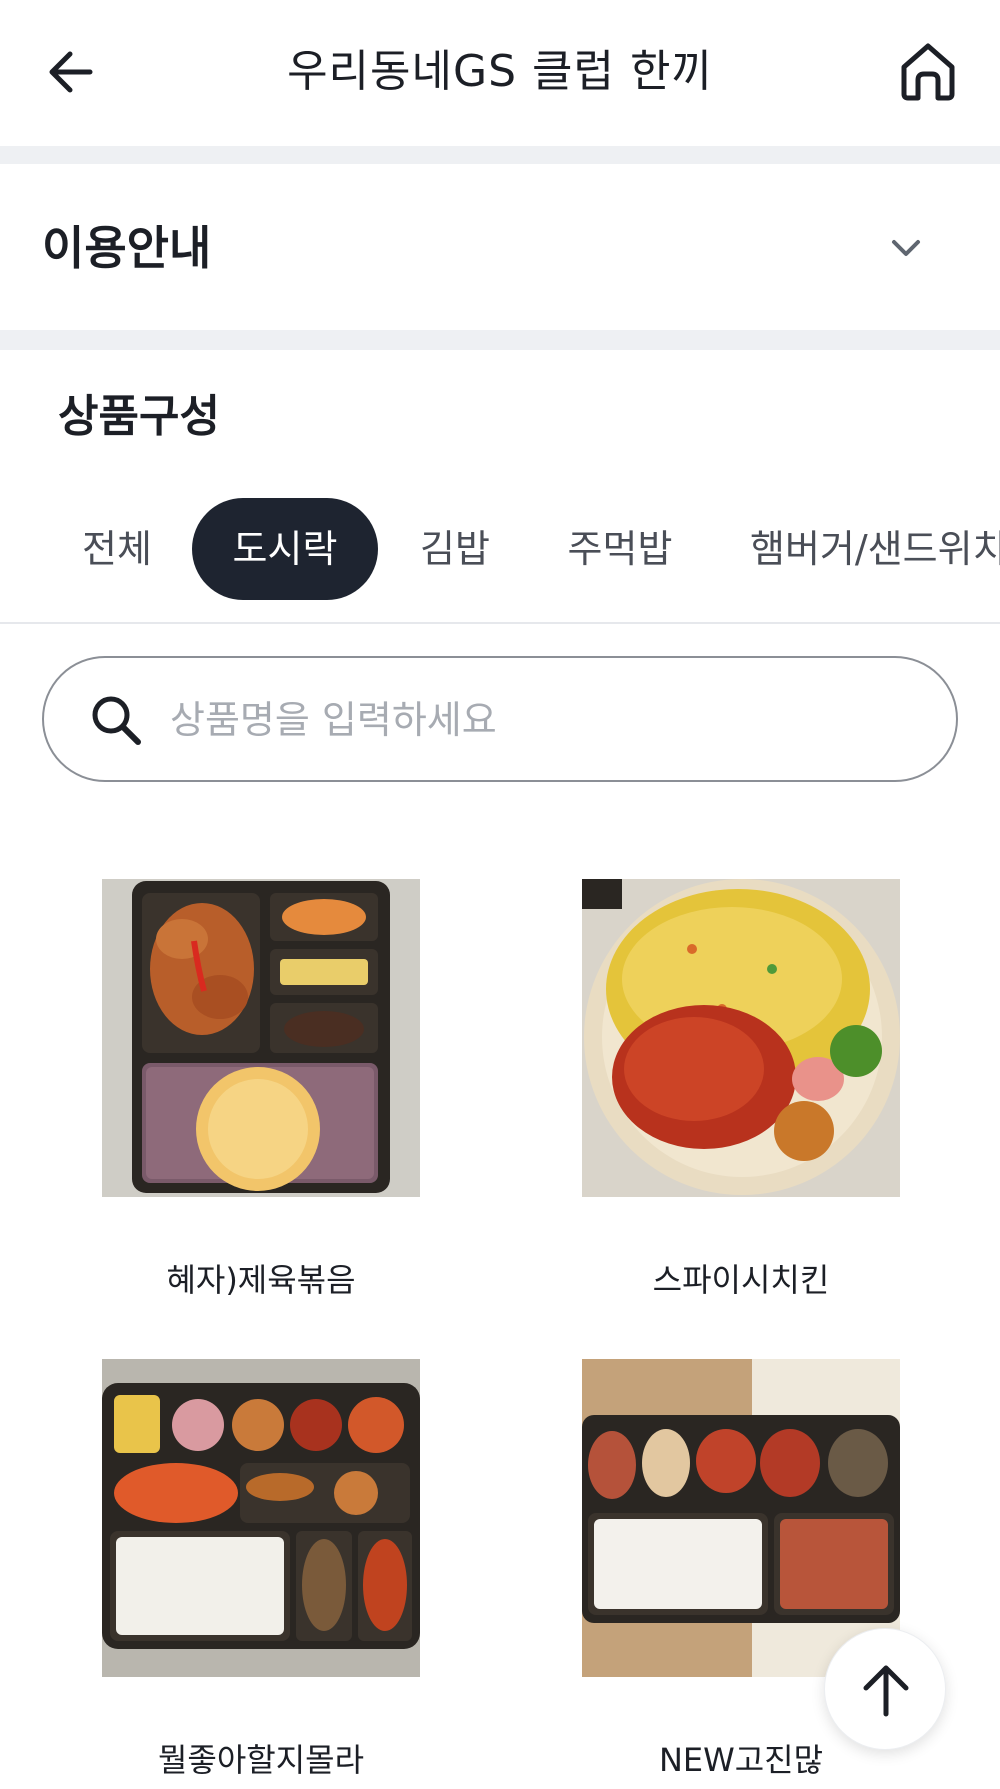 This screenshot has height=1789, width=1000. Describe the element at coordinates (139, 416) in the screenshot. I see `products-title: 상품구성` at that location.